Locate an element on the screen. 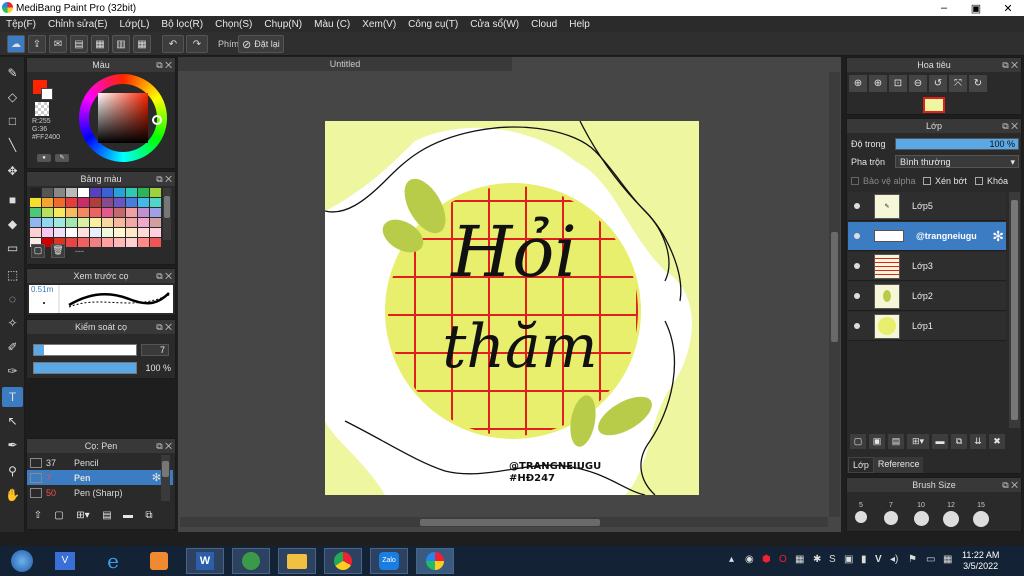 This screenshot has height=576, width=1024. layer-scrollbar is located at coordinates (1014, 310).